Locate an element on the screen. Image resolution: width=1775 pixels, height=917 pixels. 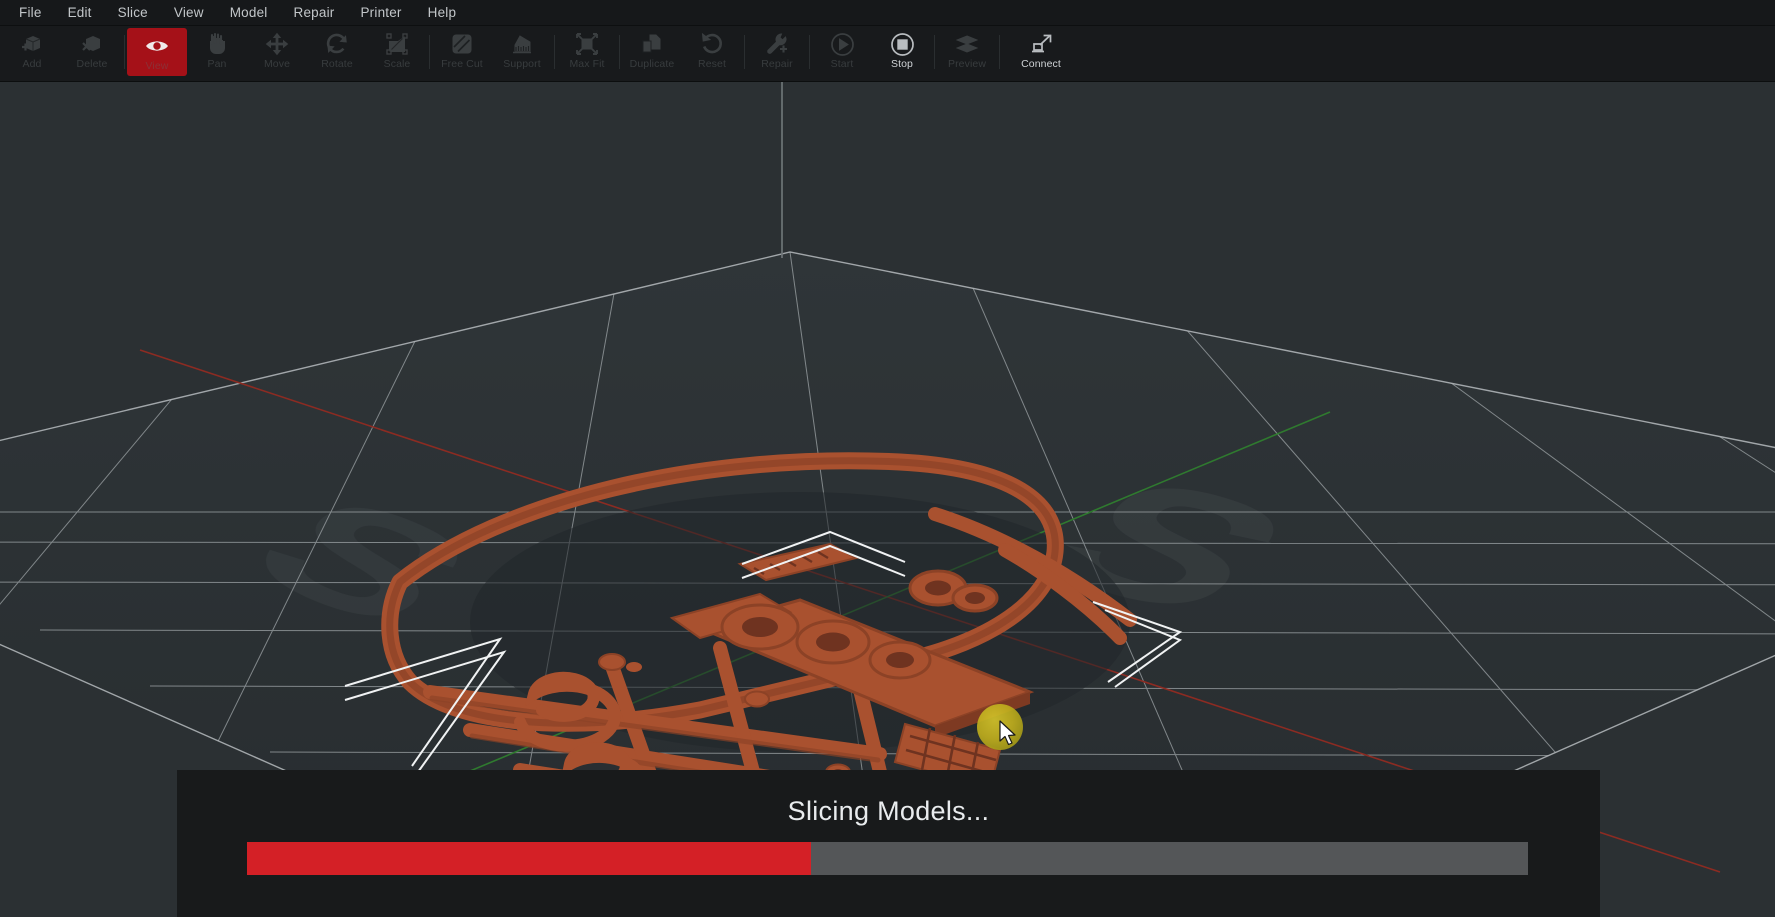
tool-start-label: Start is located at coordinates (842, 64).